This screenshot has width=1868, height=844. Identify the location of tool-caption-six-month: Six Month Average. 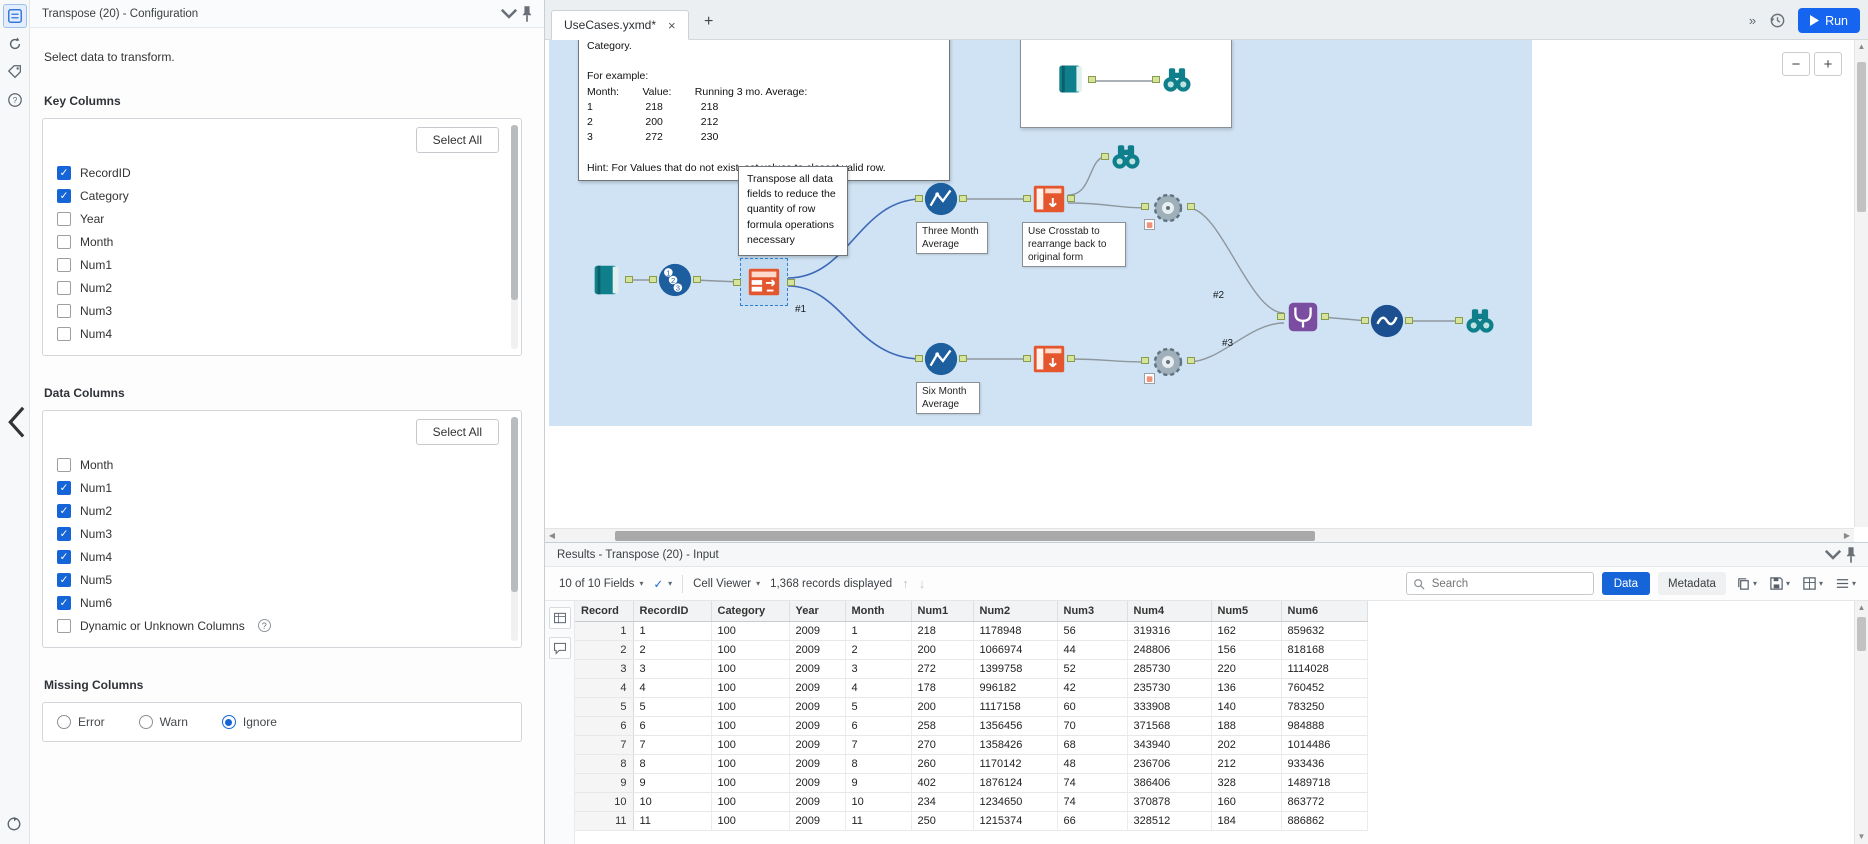
(948, 398).